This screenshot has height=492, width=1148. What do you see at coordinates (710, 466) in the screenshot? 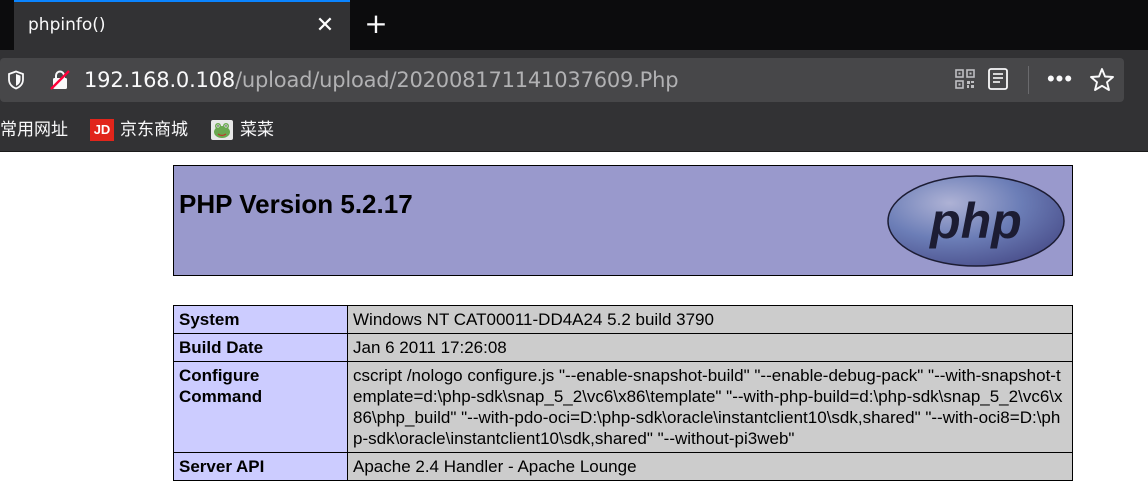
I see `row-value: Apache 2.4 Handler - Apache Lounge` at bounding box center [710, 466].